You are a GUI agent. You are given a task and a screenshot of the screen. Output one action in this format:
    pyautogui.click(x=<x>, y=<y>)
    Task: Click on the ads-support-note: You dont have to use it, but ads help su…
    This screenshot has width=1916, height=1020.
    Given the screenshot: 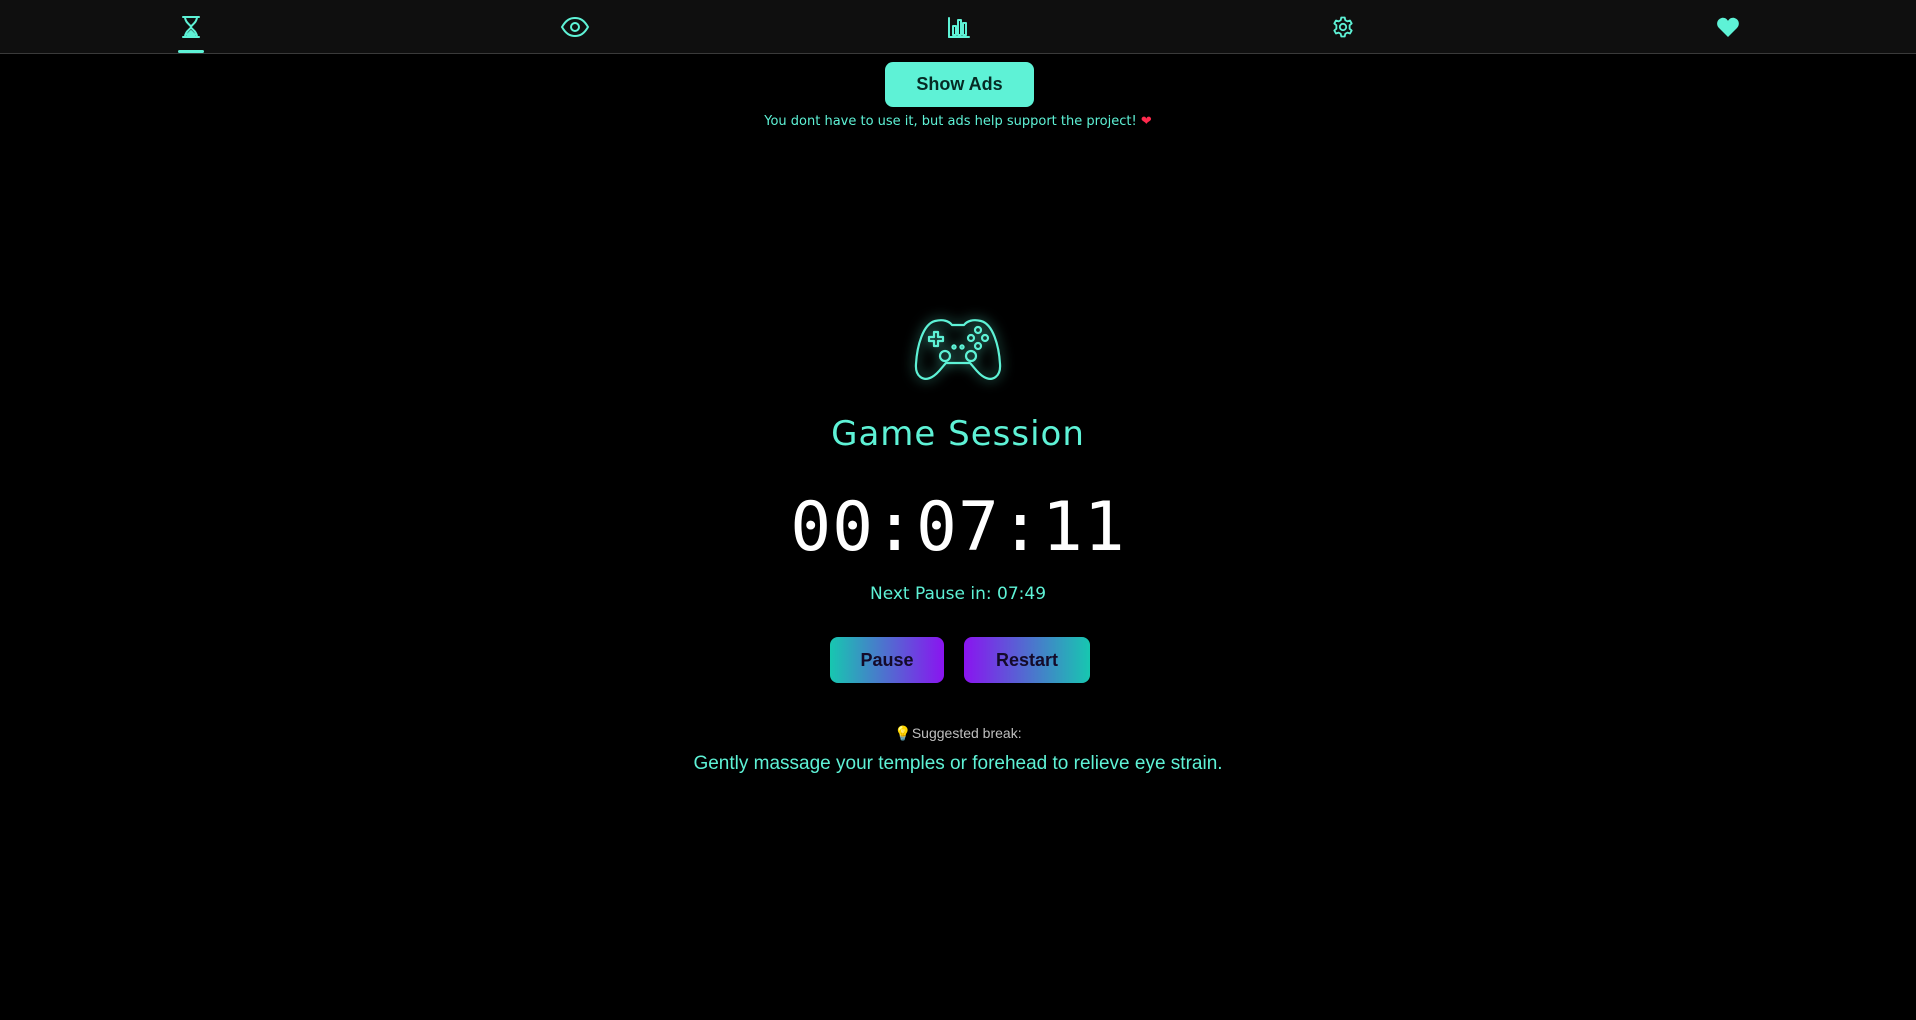 What is the action you would take?
    pyautogui.click(x=958, y=121)
    